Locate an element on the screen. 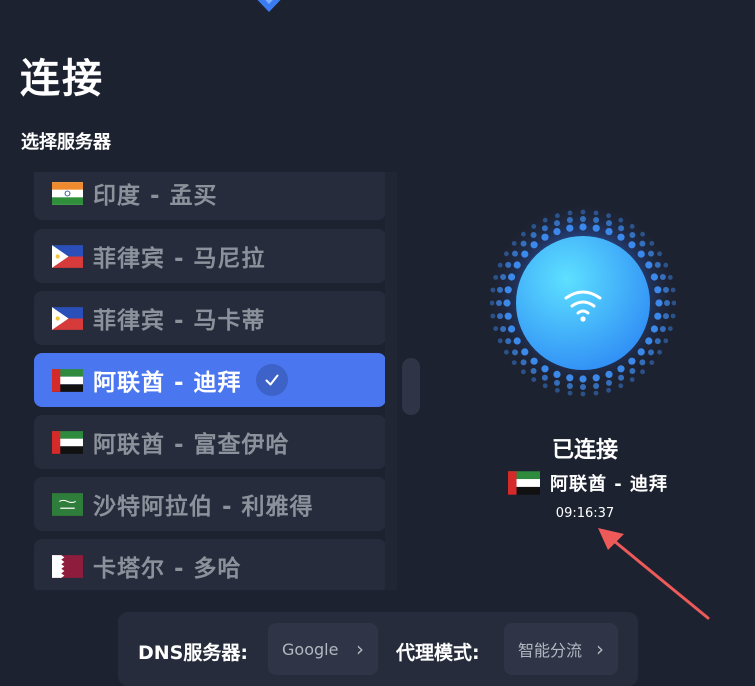 This screenshot has height=686, width=755. section-title: 选择服务器 is located at coordinates (66, 142).